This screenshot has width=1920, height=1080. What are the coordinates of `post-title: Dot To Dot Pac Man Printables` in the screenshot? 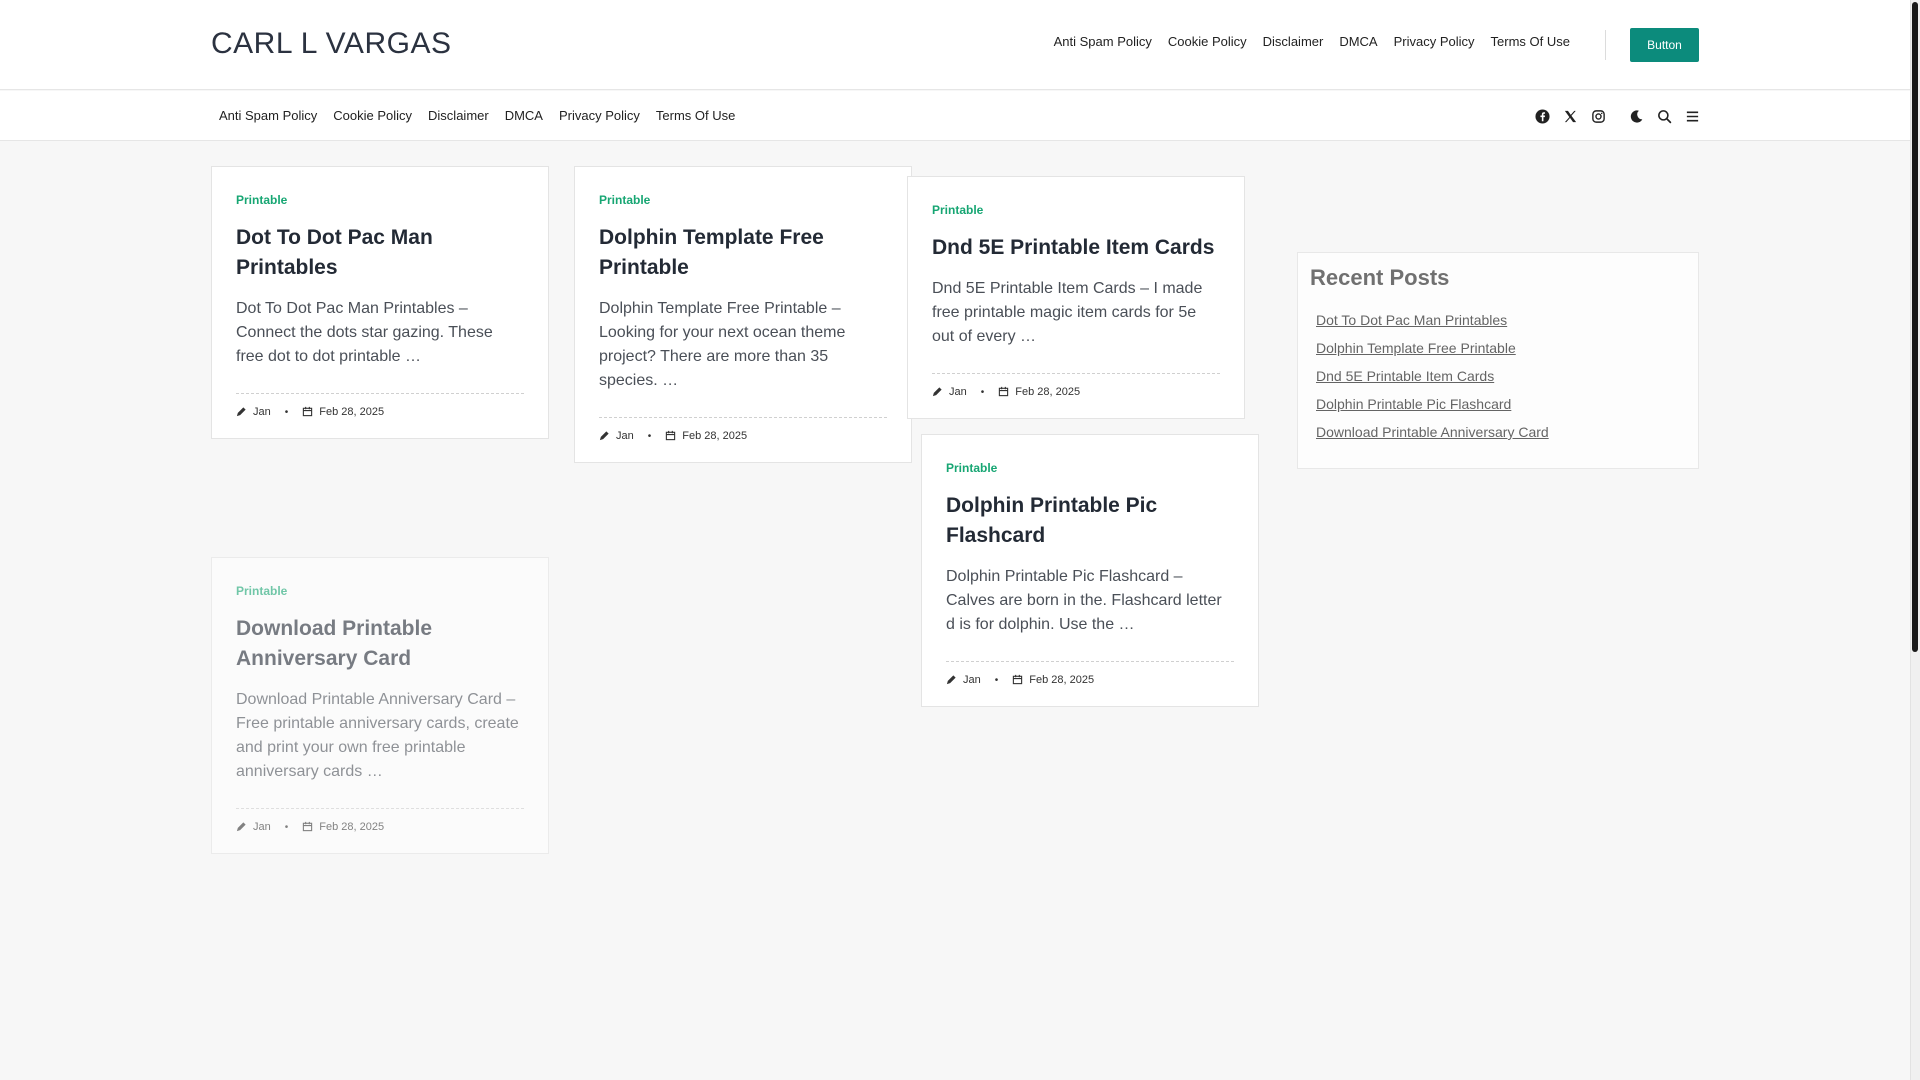 It's located at (380, 253).